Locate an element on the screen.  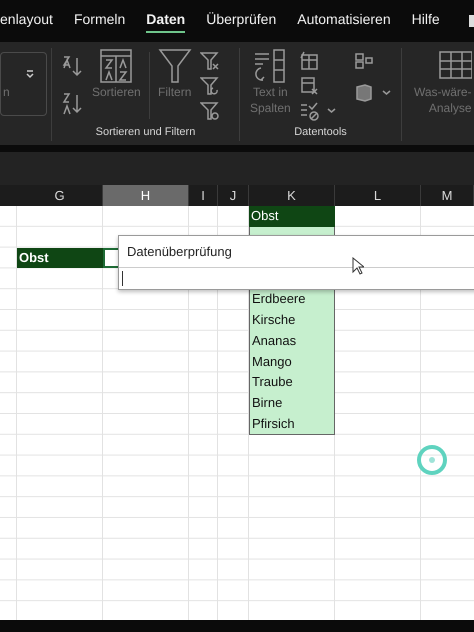
table-cell: Traube is located at coordinates (292, 383).